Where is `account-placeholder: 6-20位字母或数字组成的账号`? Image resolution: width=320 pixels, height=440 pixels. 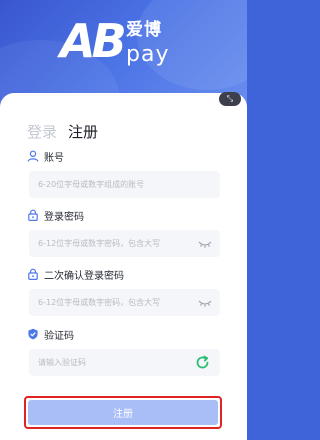
account-placeholder: 6-20位字母或数字组成的账号 is located at coordinates (91, 184).